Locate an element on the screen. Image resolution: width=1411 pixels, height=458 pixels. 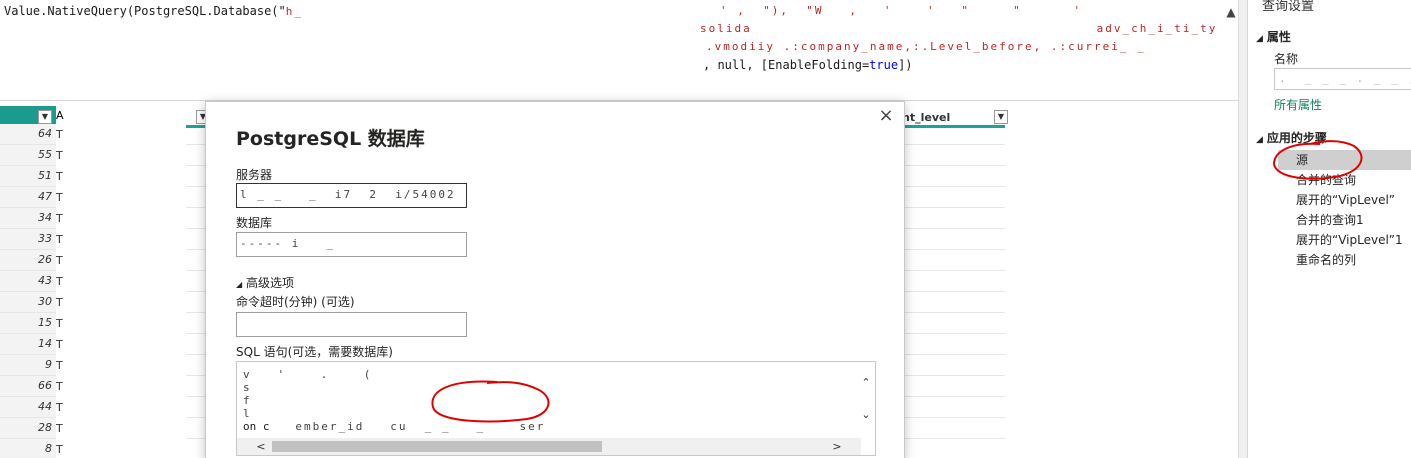
formula-line-2: , null, [EnableFolding=true]) is located at coordinates (808, 65).